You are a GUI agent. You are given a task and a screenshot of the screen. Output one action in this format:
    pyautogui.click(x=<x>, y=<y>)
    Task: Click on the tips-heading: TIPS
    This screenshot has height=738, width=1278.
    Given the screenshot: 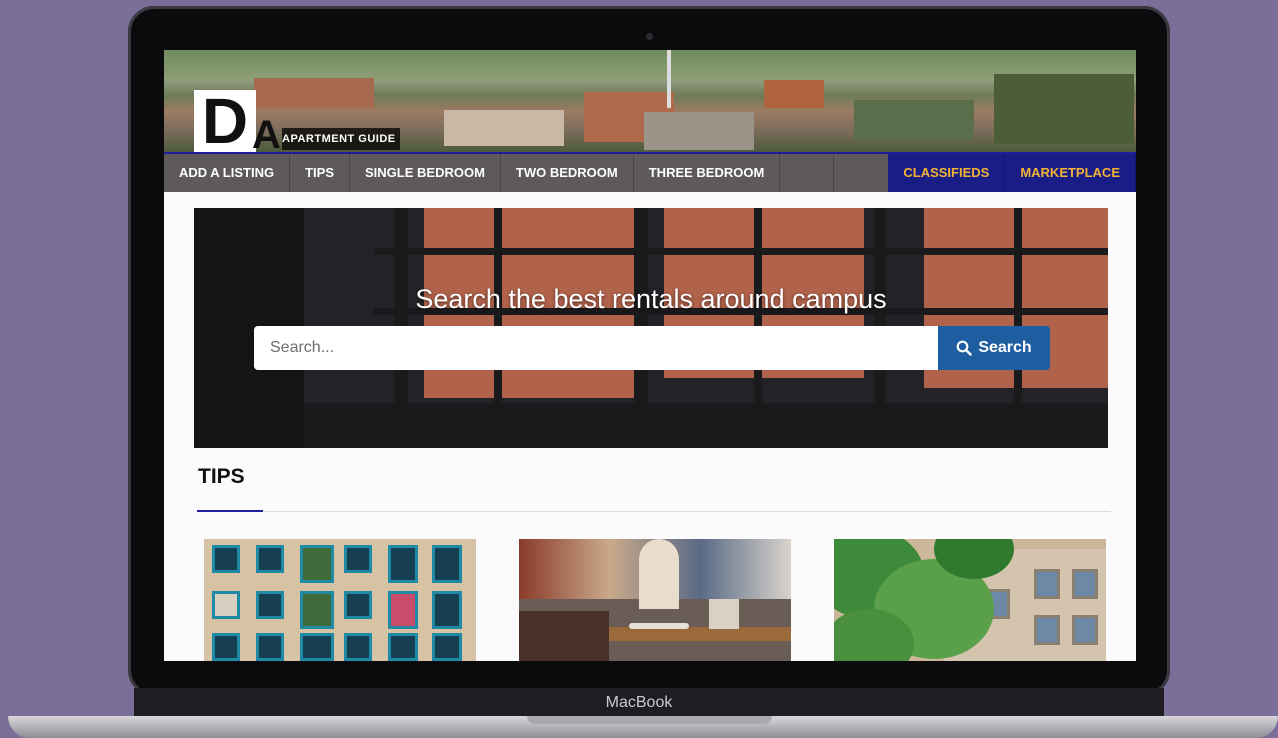 What is the action you would take?
    pyautogui.click(x=221, y=476)
    